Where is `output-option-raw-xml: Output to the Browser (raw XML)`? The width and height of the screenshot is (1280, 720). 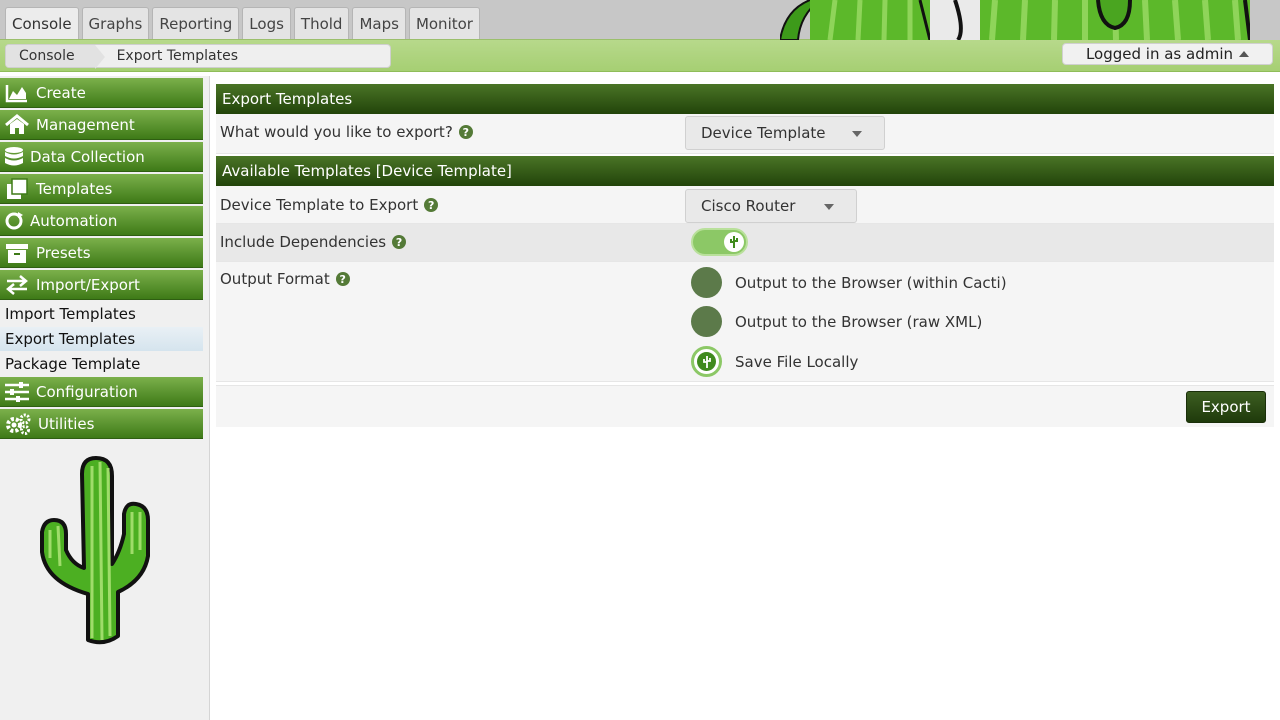 output-option-raw-xml: Output to the Browser (raw XML) is located at coordinates (836, 321).